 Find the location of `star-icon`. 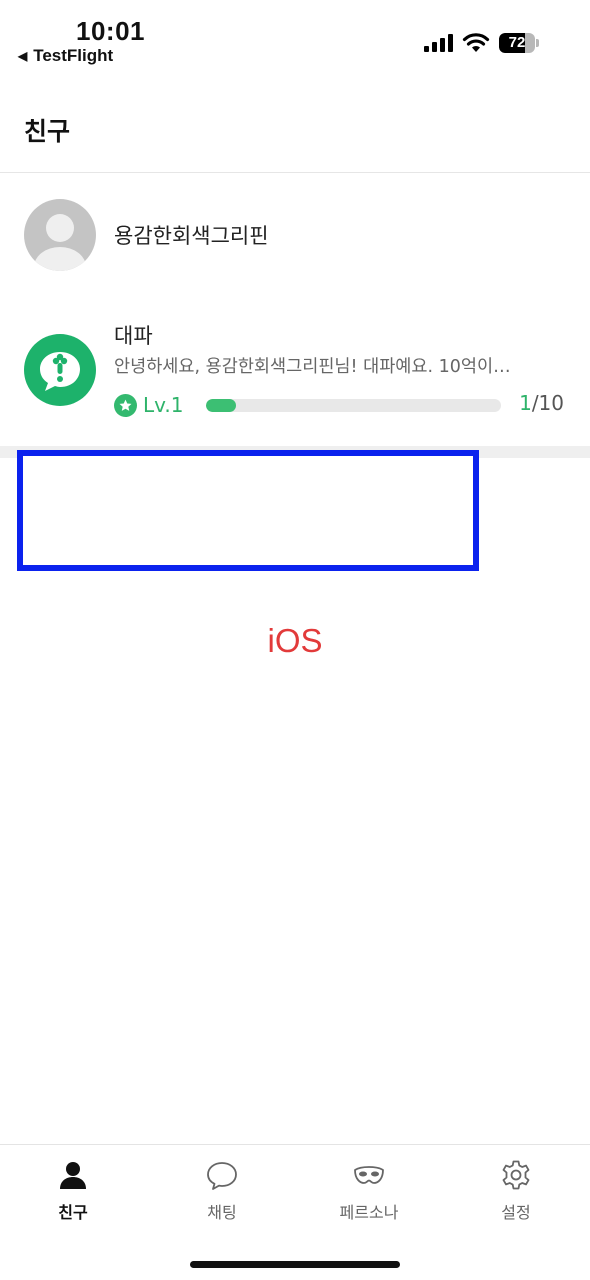

star-icon is located at coordinates (125, 405).